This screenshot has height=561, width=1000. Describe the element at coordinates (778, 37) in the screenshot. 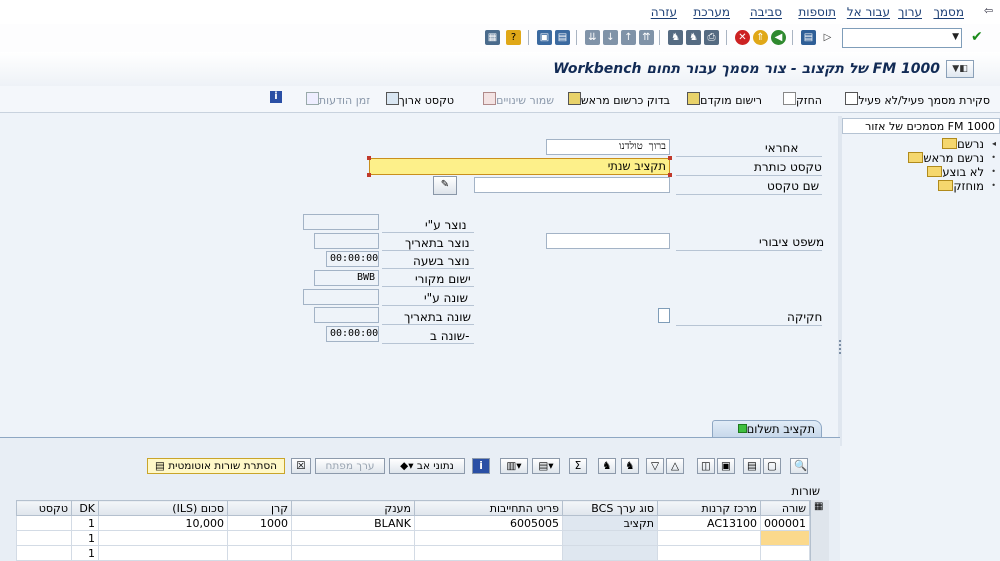

I see `back-icon: ◀` at that location.